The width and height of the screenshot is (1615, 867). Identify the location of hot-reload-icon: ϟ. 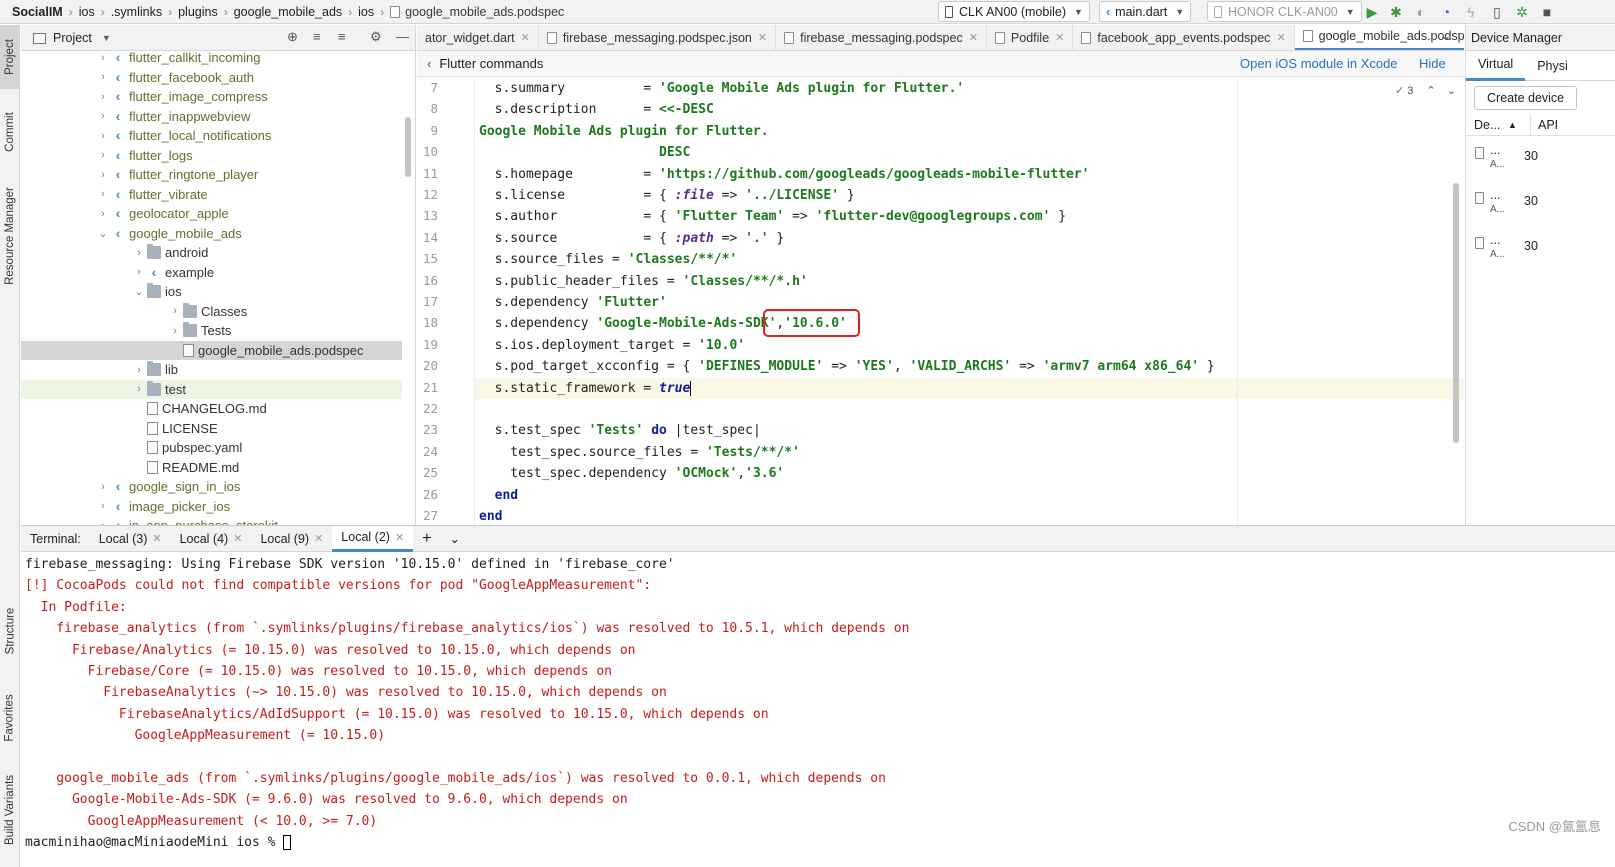
(1471, 12).